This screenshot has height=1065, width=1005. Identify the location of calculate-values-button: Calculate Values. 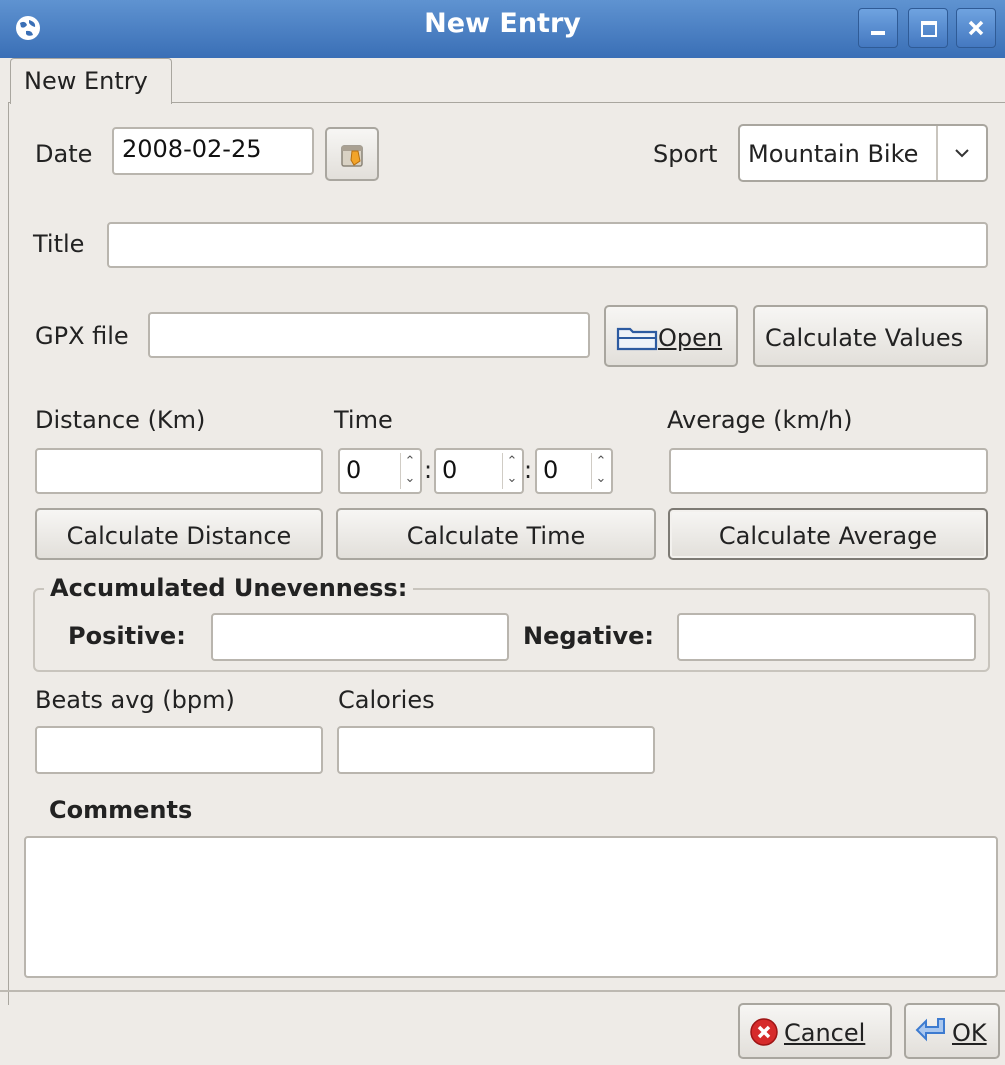
(870, 336).